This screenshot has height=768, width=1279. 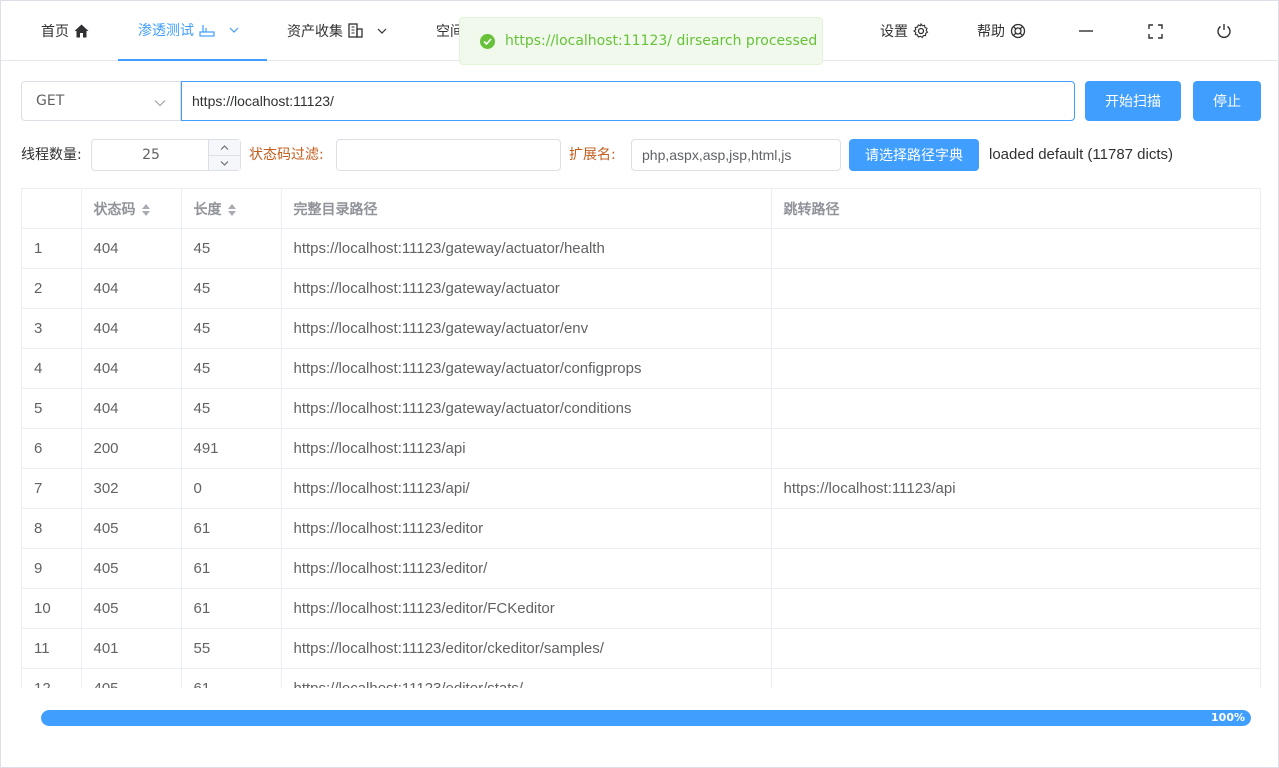 I want to click on thread-count-label: 线程数量:, so click(x=51, y=155).